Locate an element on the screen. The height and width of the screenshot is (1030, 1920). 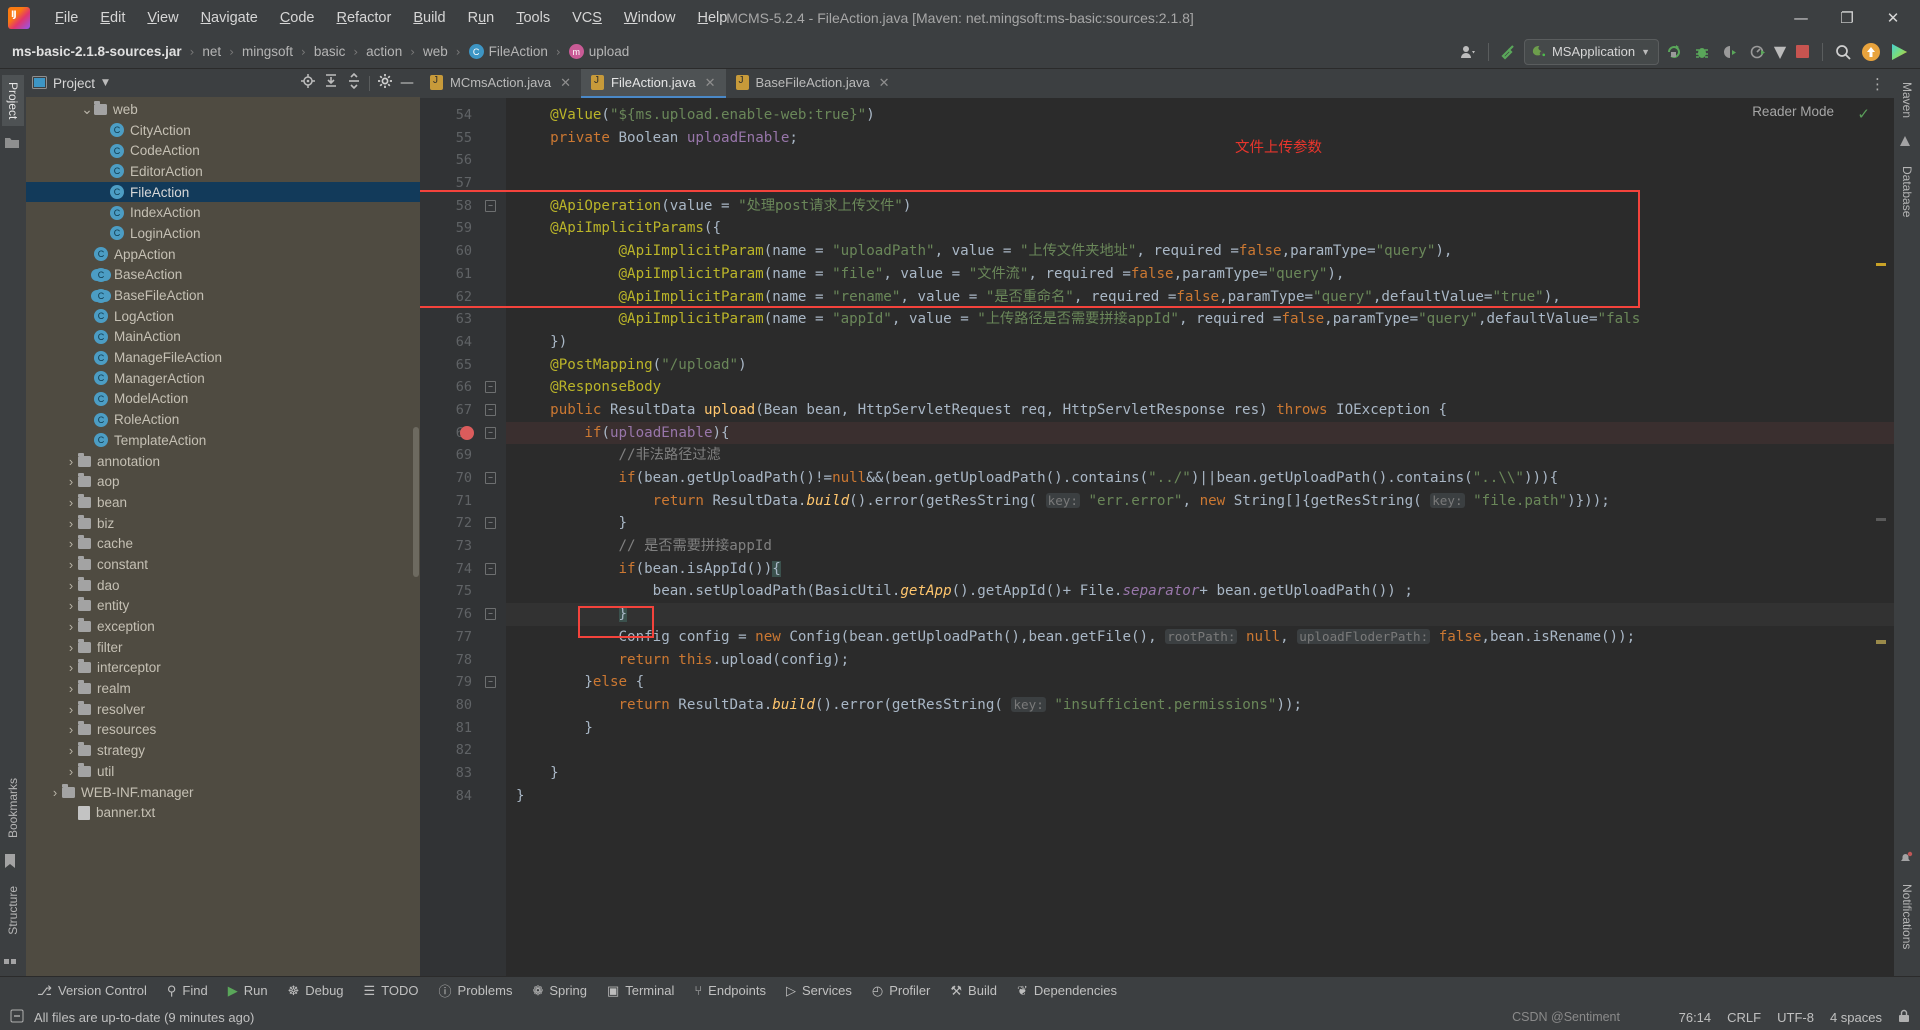
gutter-line-77: 77 is located at coordinates (463, 637).